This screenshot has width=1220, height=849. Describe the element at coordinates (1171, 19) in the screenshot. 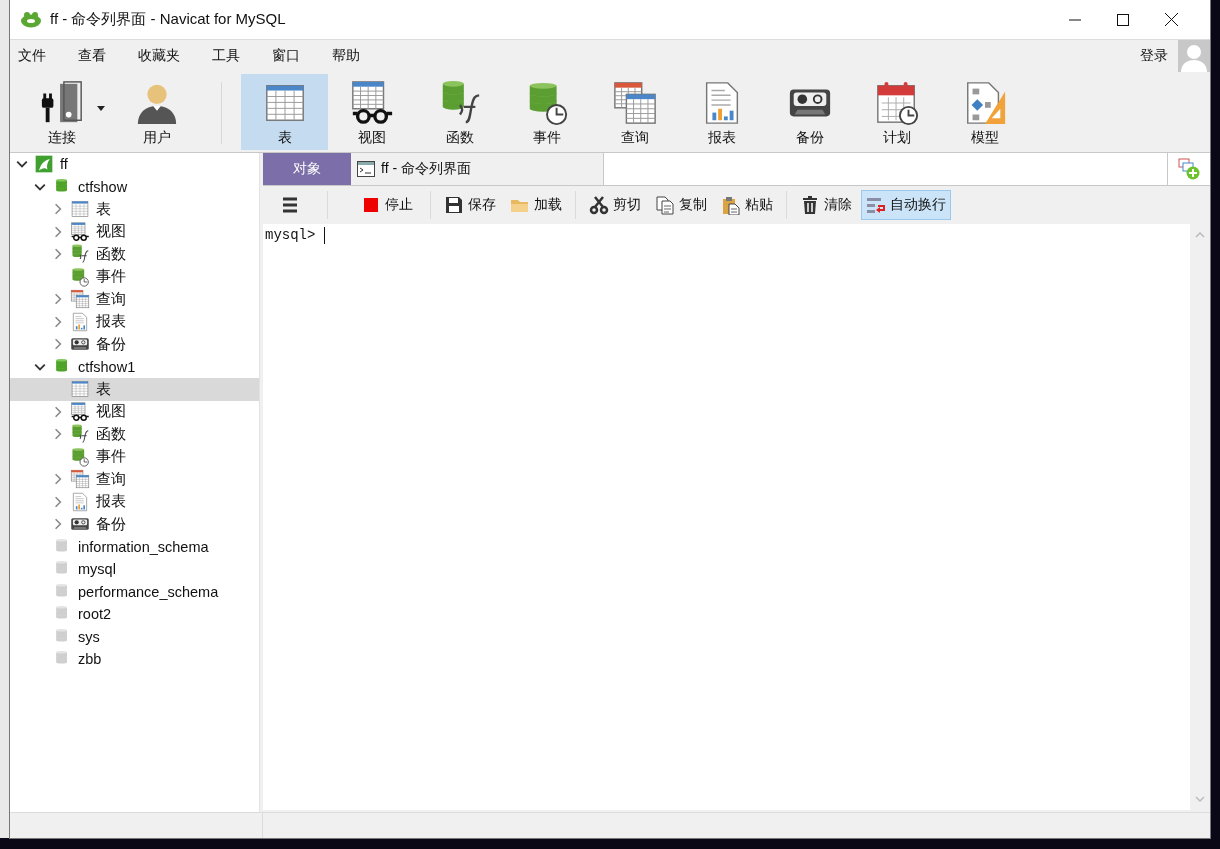

I see `close-icon` at that location.